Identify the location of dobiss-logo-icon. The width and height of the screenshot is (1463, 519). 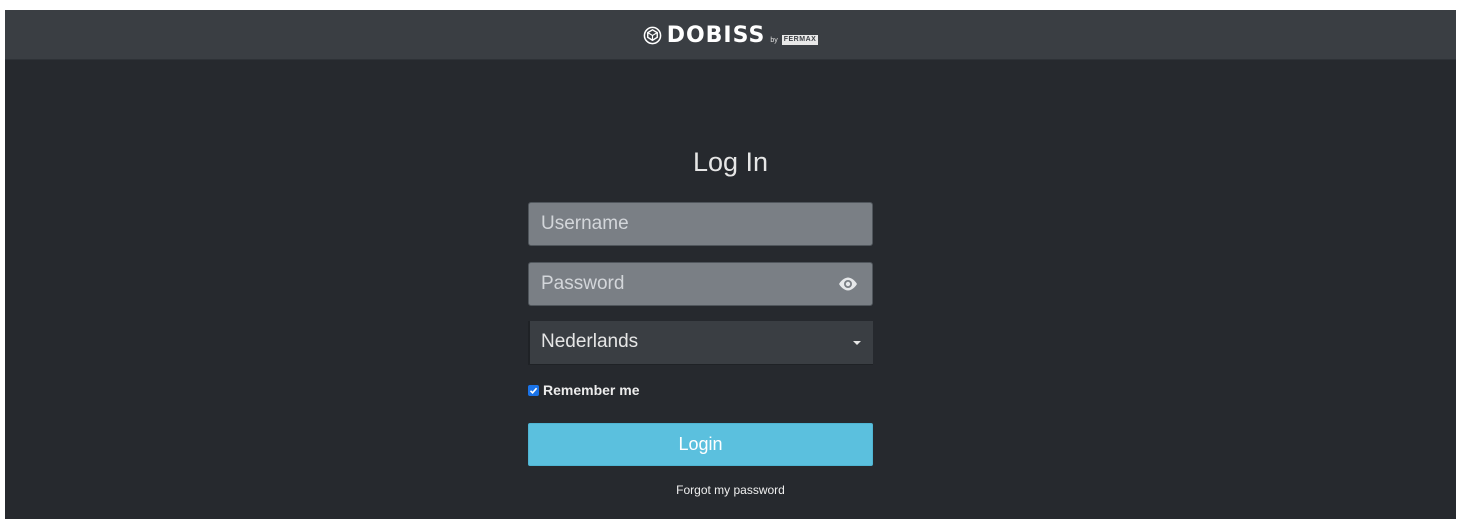
(652, 35).